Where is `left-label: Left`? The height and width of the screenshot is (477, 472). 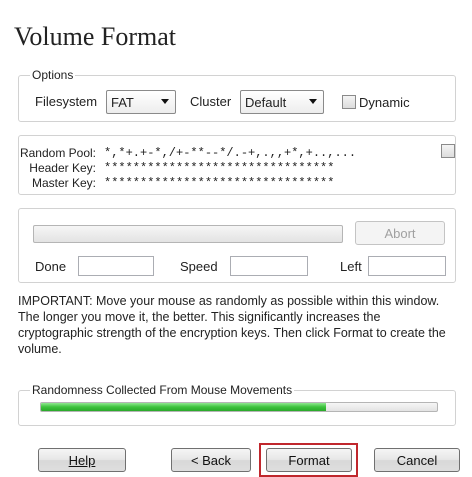
left-label: Left is located at coordinates (351, 266).